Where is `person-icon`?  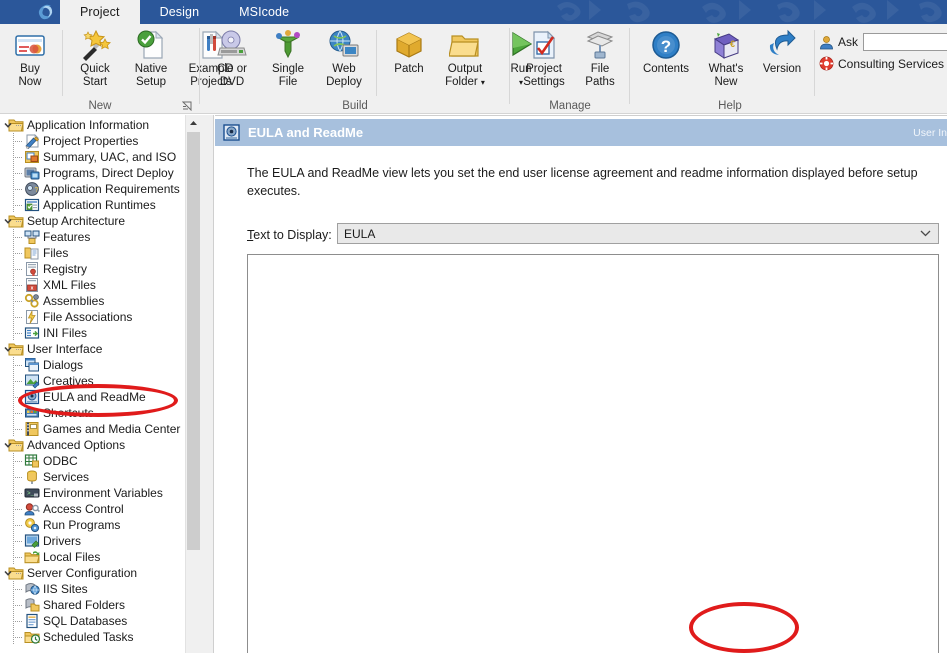 person-icon is located at coordinates (826, 42).